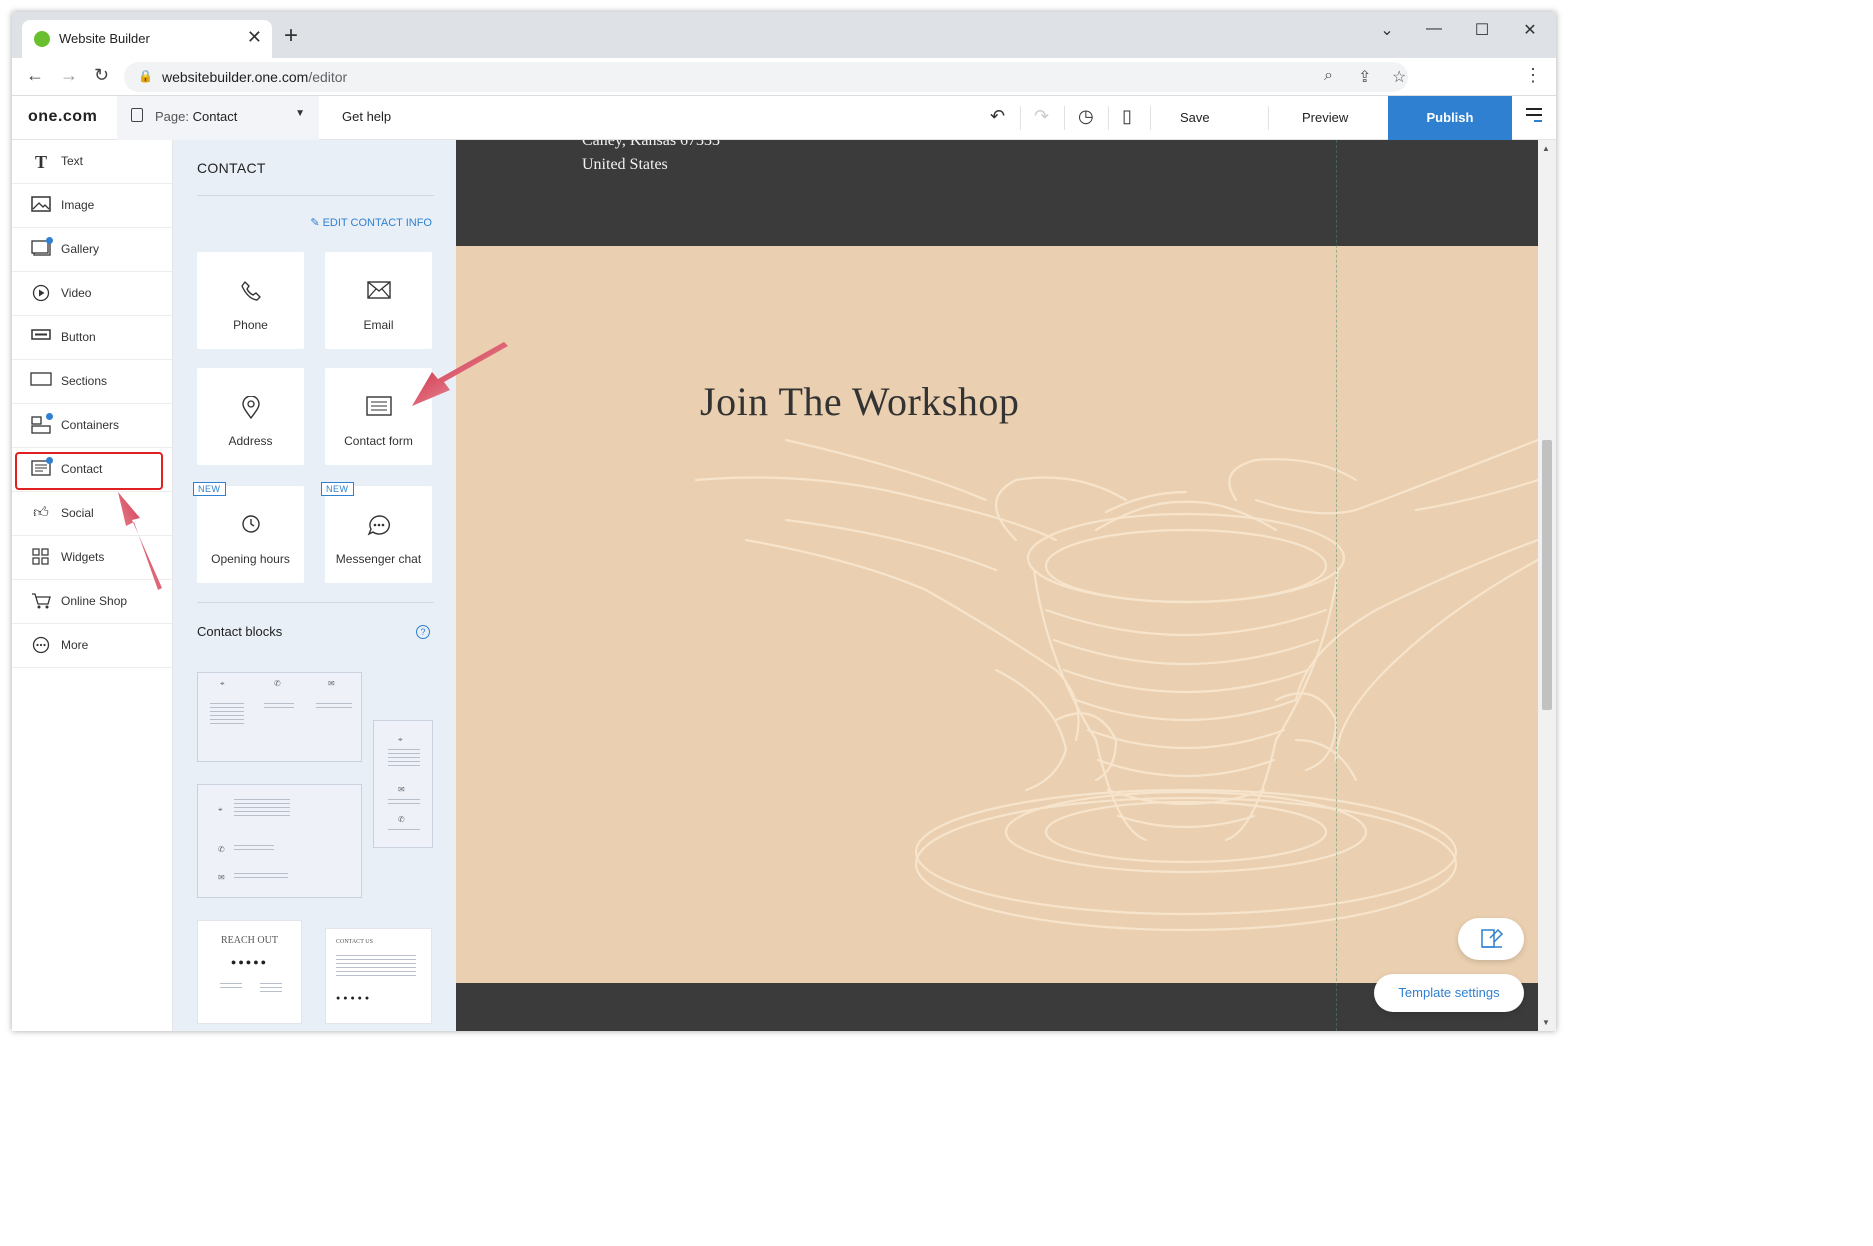 This screenshot has height=1246, width=1873. Describe the element at coordinates (1195, 117) in the screenshot. I see `save-button: Save` at that location.